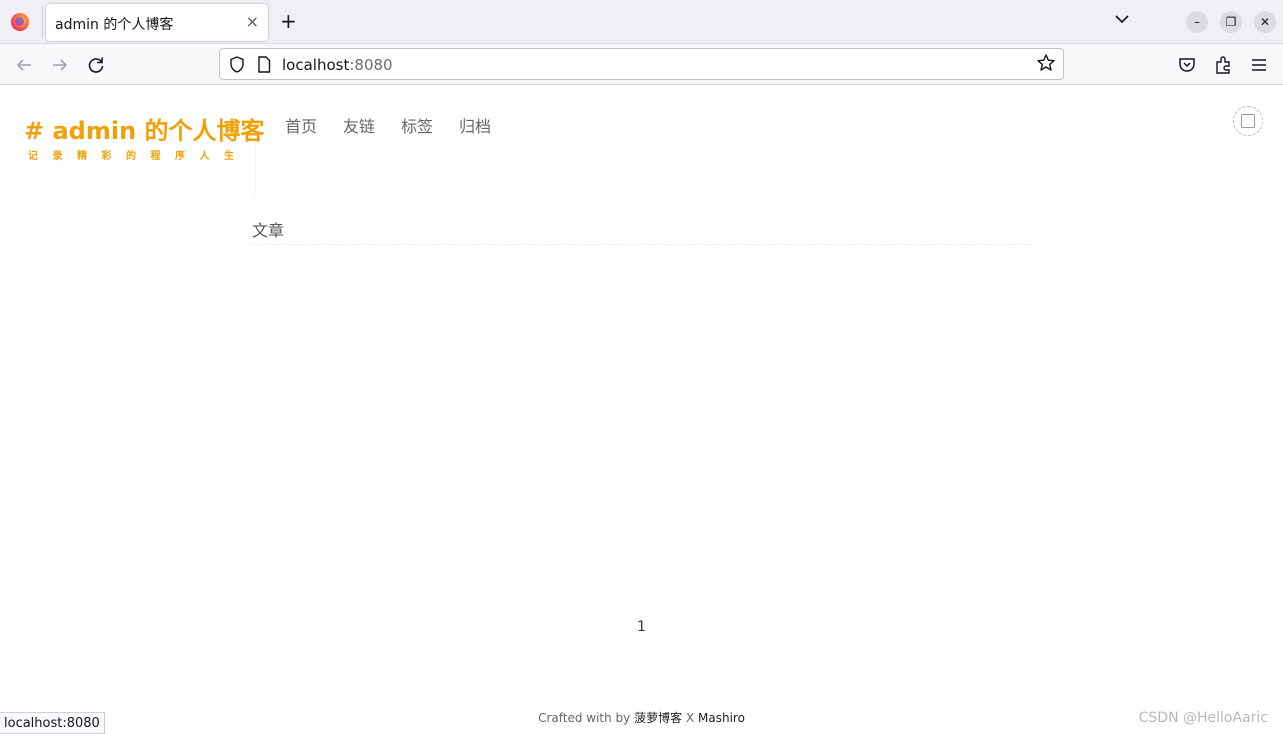  Describe the element at coordinates (252, 22) in the screenshot. I see `tab-close-icon: ×` at that location.